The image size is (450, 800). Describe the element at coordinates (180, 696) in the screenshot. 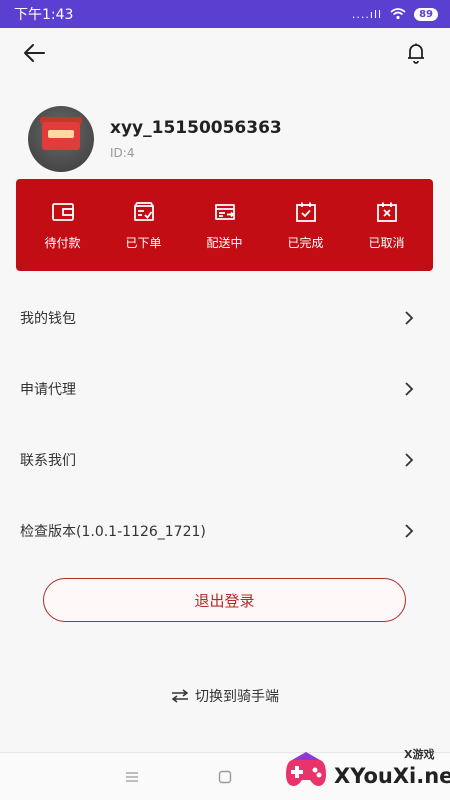

I see `swap-arrows-icon` at that location.